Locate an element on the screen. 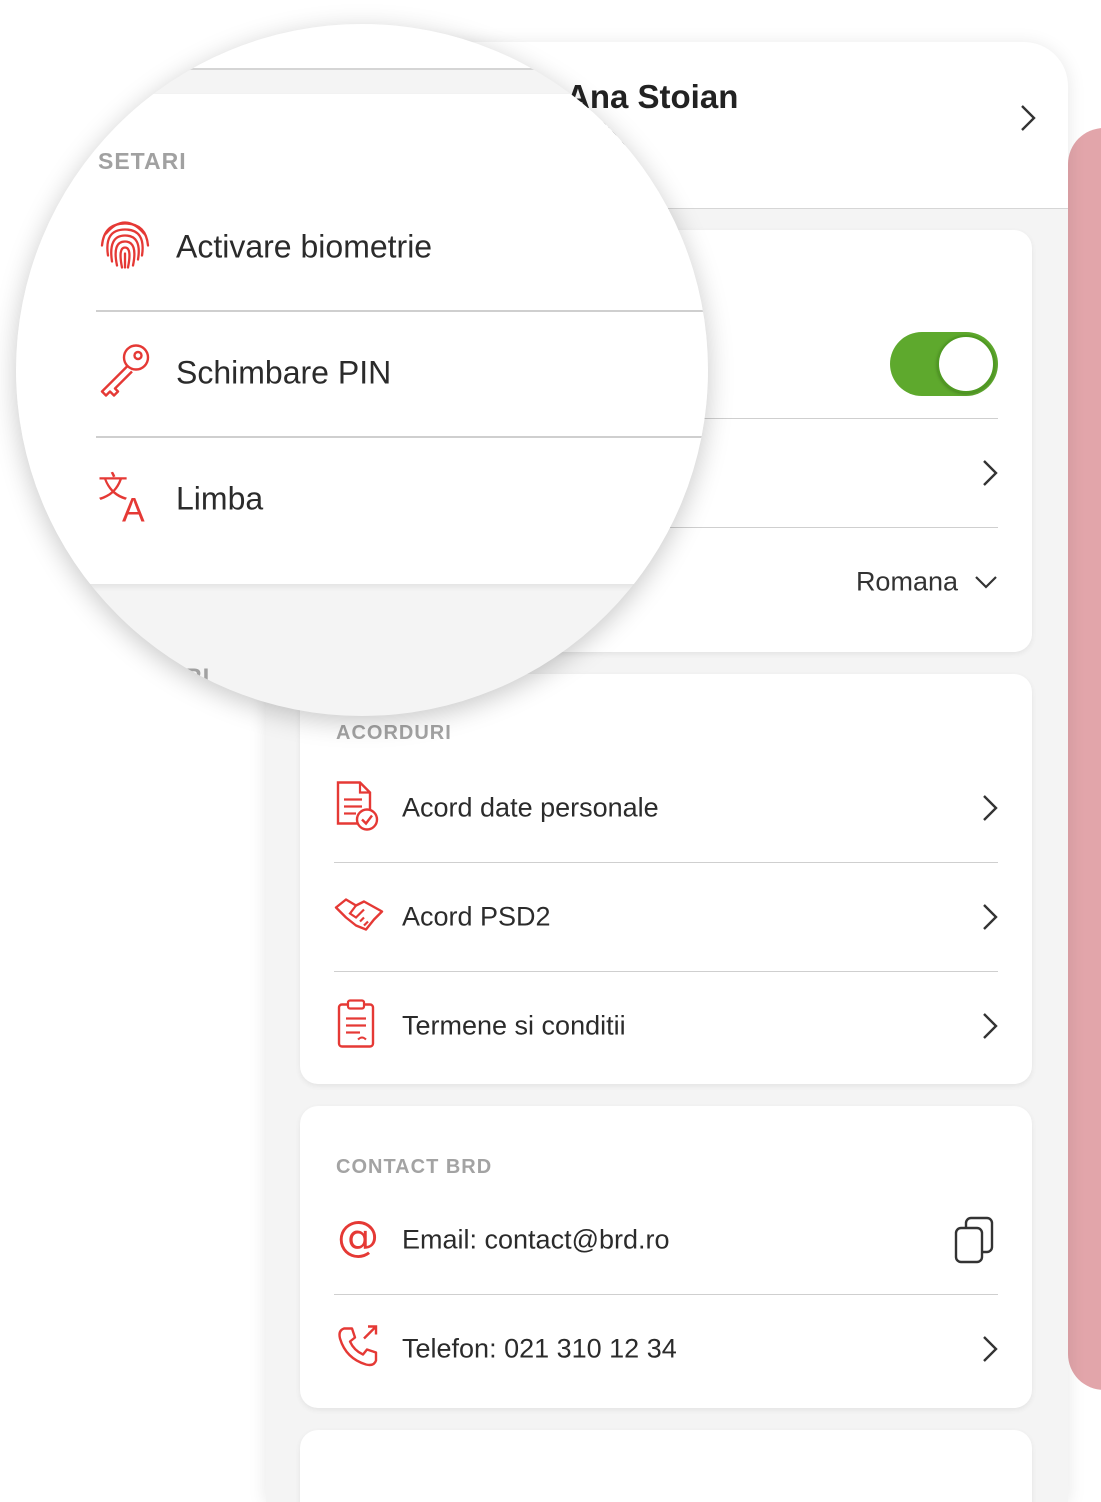 The width and height of the screenshot is (1101, 1502). agreement-row-personal-data: Acord date personale is located at coordinates (666, 808).